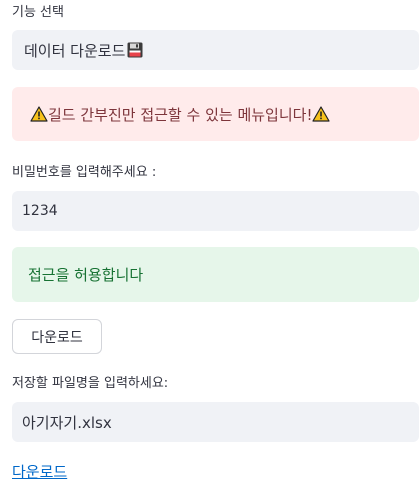  What do you see at coordinates (39, 471) in the screenshot?
I see `download-link: 다운로드` at bounding box center [39, 471].